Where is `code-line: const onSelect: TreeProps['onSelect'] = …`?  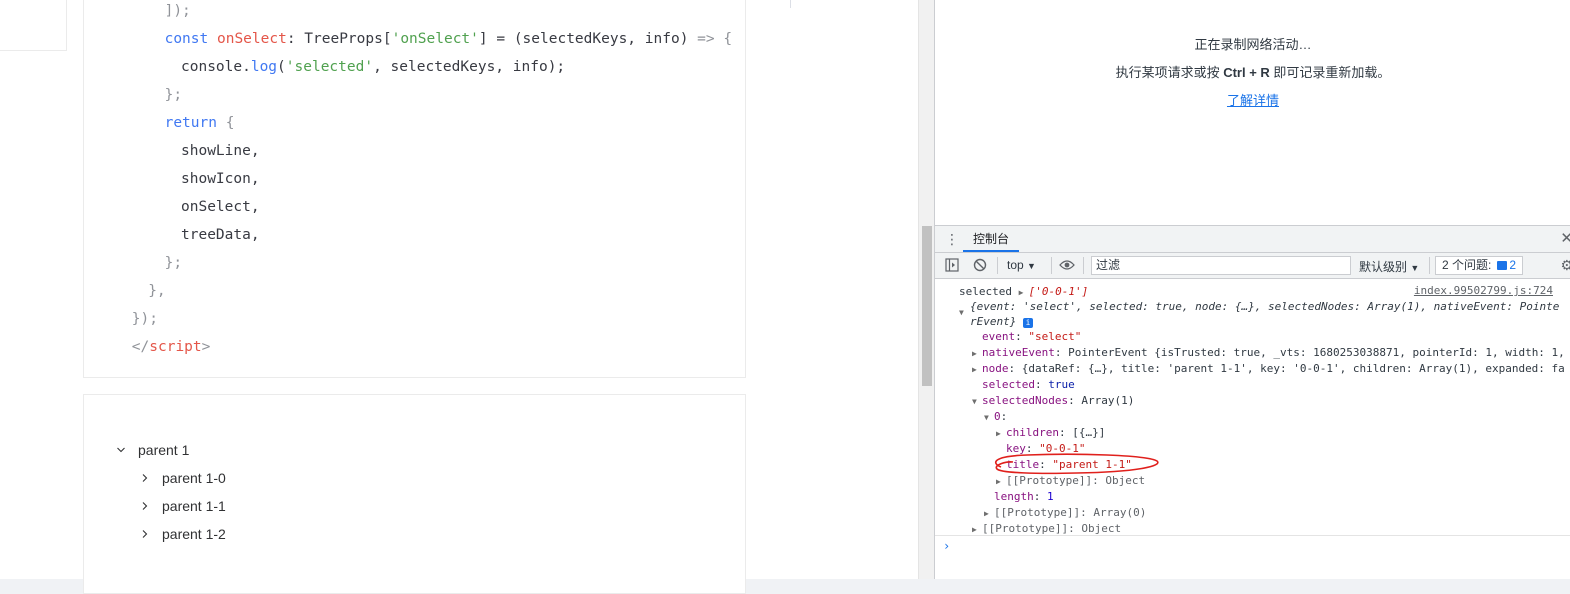 code-line: const onSelect: TreeProps['onSelect'] = … is located at coordinates (448, 39).